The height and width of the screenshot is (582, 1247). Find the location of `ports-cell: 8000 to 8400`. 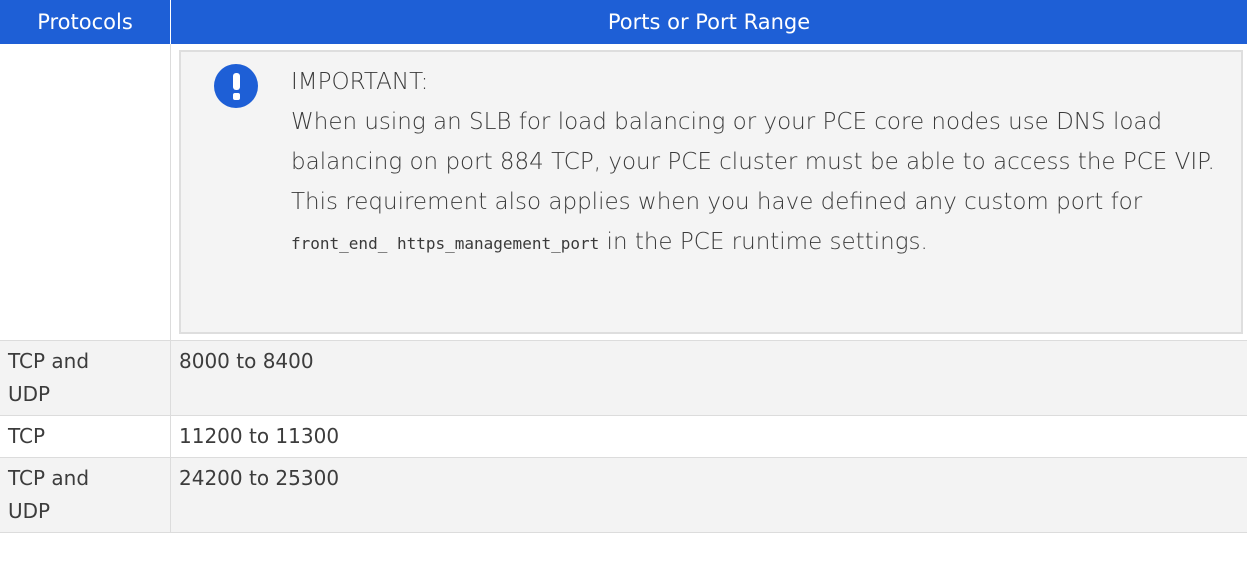

ports-cell: 8000 to 8400 is located at coordinates (708, 378).